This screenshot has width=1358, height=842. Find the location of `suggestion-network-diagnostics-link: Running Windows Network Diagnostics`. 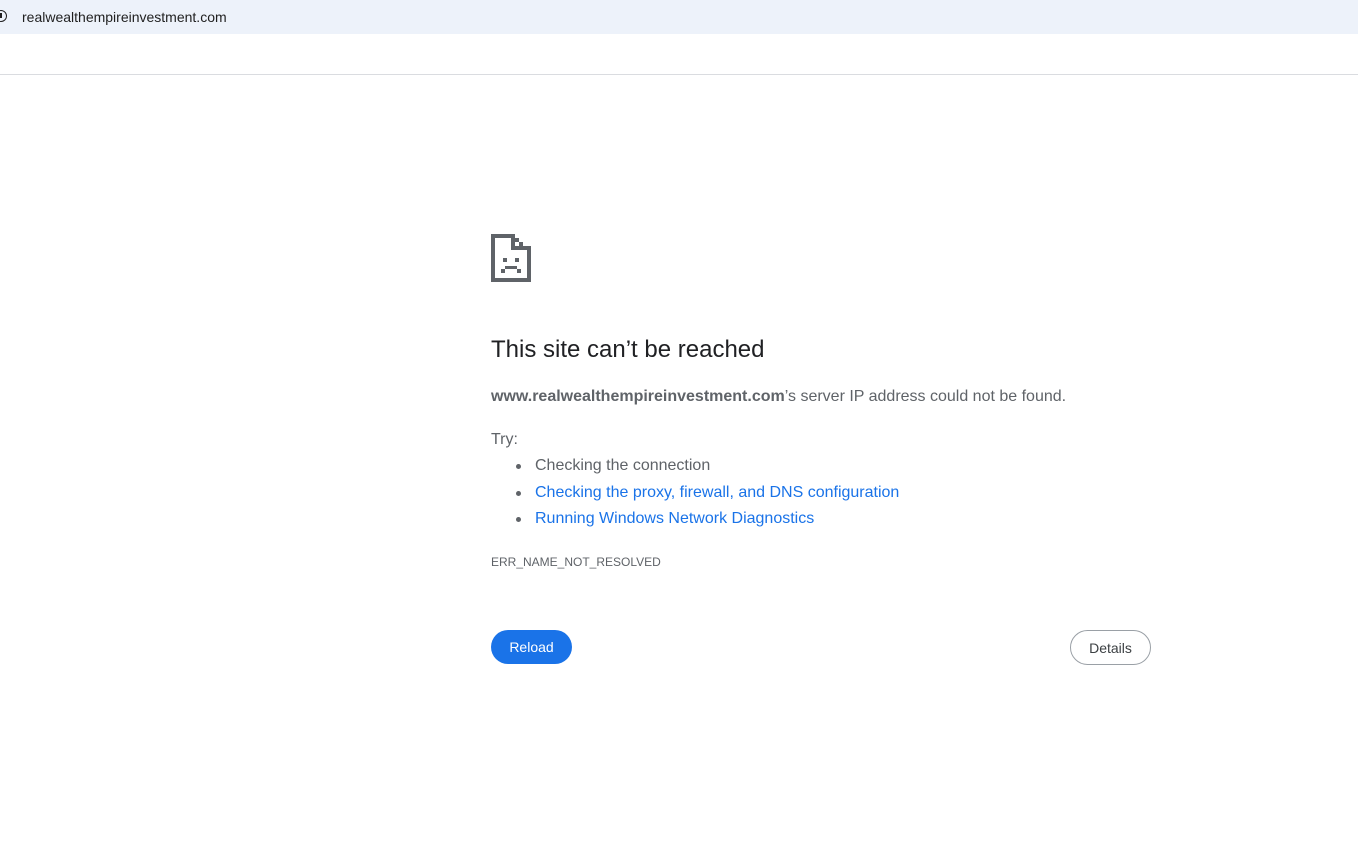

suggestion-network-diagnostics-link: Running Windows Network Diagnostics is located at coordinates (707, 519).